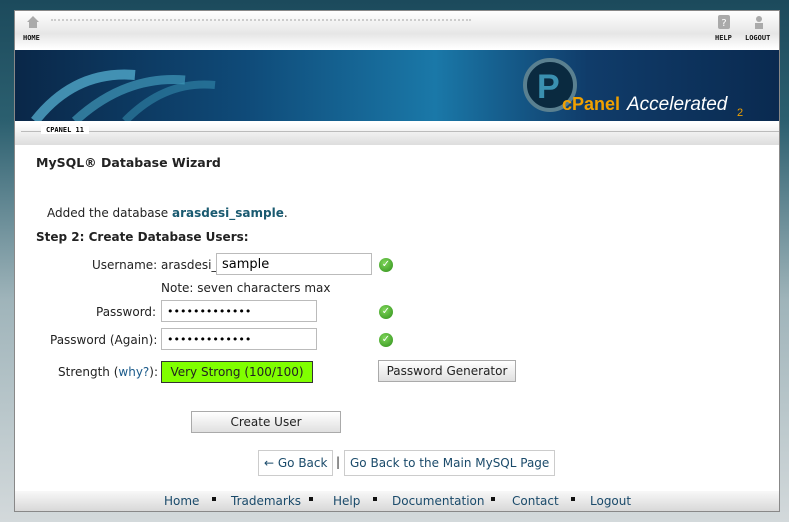  I want to click on strength-label: Strength (why?):, so click(108, 372).